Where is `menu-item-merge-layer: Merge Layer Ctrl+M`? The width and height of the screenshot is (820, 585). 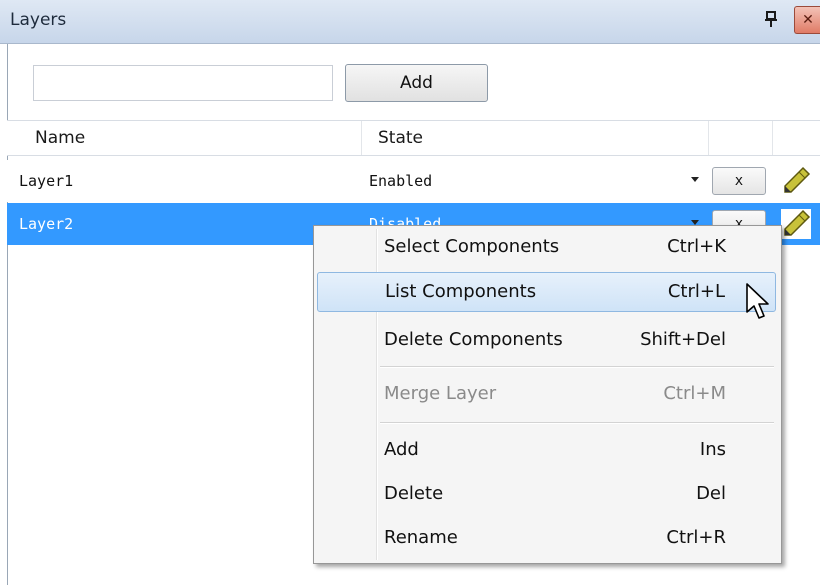 menu-item-merge-layer: Merge Layer Ctrl+M is located at coordinates (546, 394).